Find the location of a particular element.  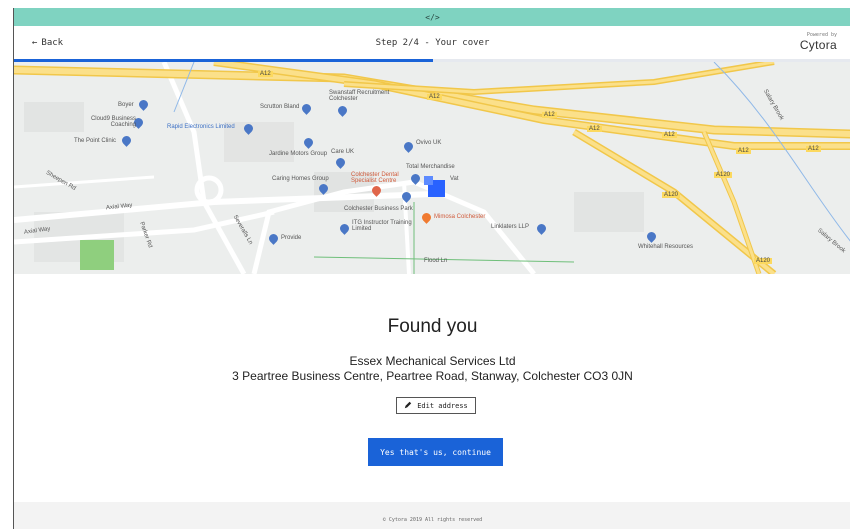

footer: © Cytora 2019 All rights reserved is located at coordinates (432, 515).